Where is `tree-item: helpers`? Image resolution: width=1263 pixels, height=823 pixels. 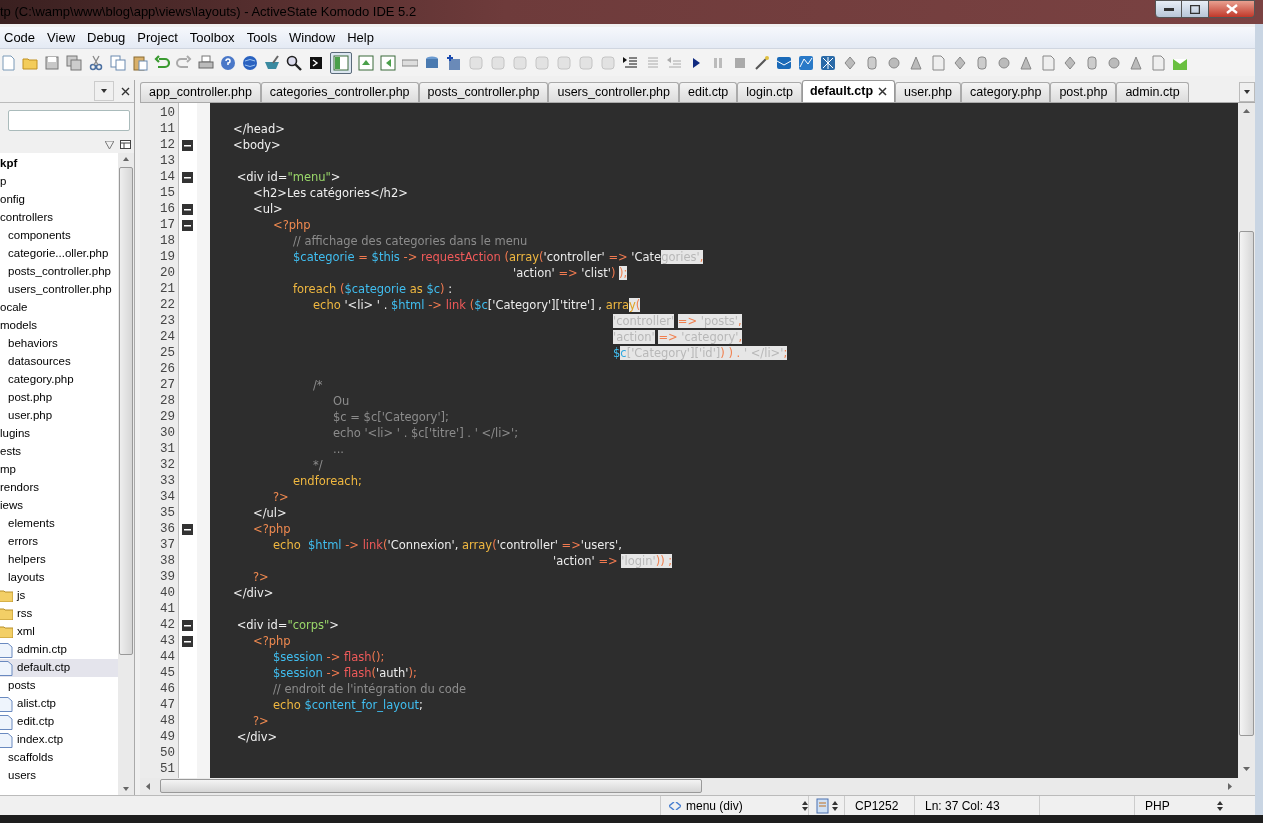
tree-item: helpers is located at coordinates (27, 560).